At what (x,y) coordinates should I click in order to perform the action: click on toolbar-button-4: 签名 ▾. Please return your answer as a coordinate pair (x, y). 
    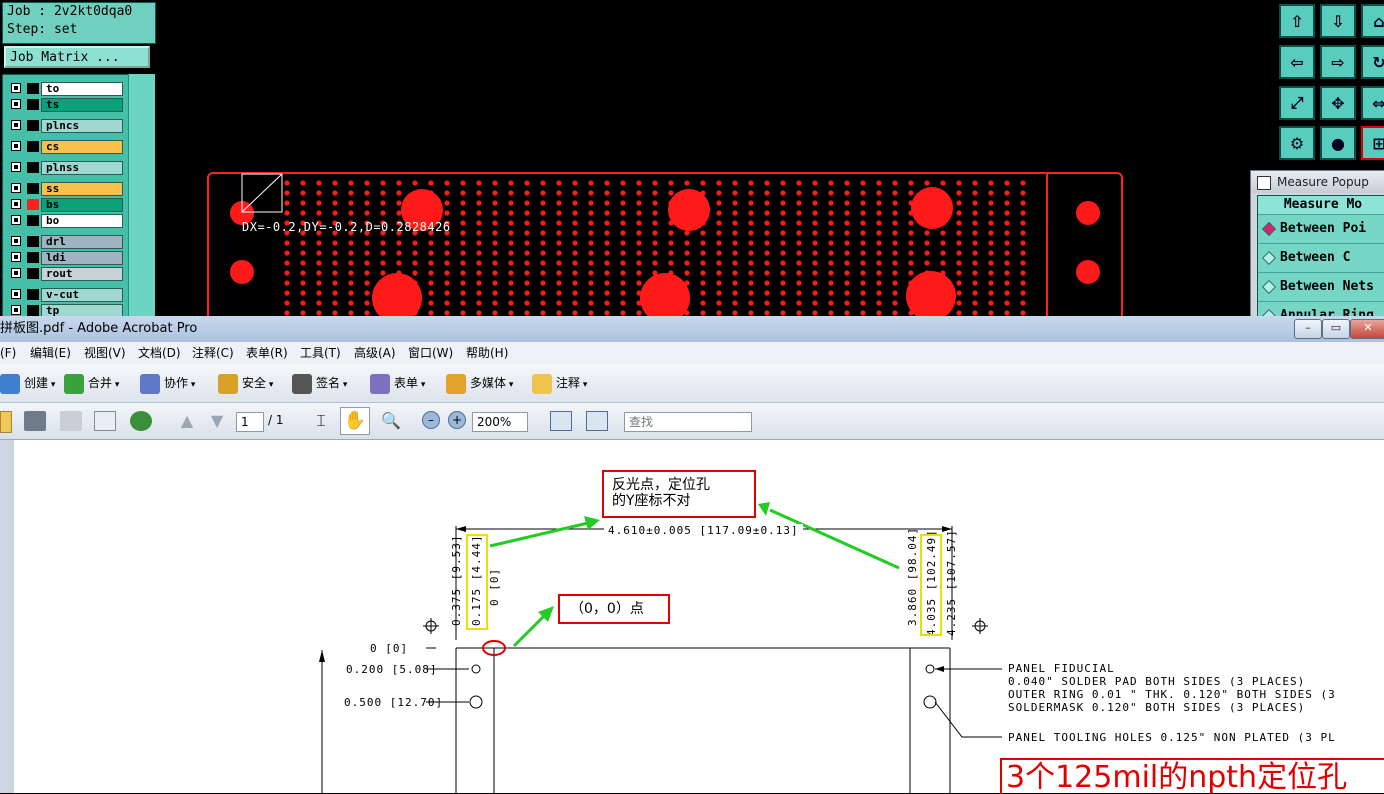
    Looking at the image, I should click on (319, 383).